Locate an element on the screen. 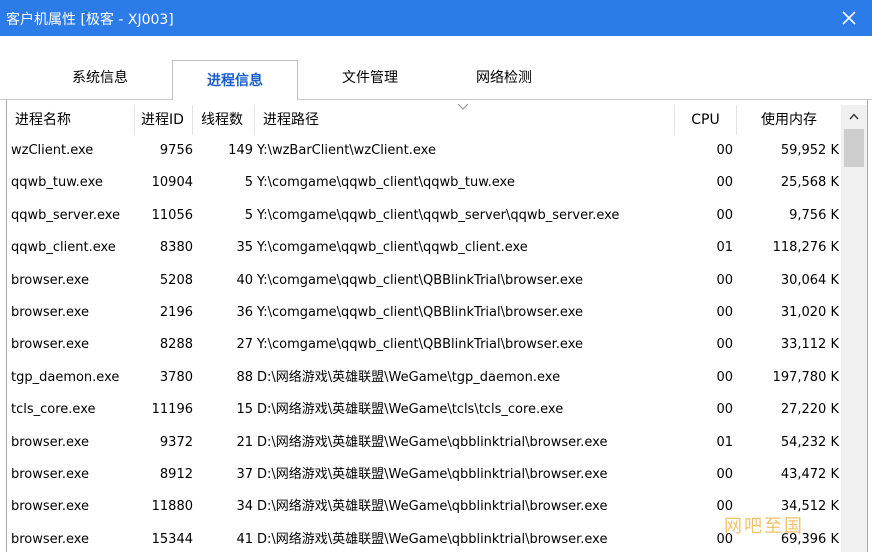 This screenshot has height=552, width=872. chevron-up-icon is located at coordinates (854, 115).